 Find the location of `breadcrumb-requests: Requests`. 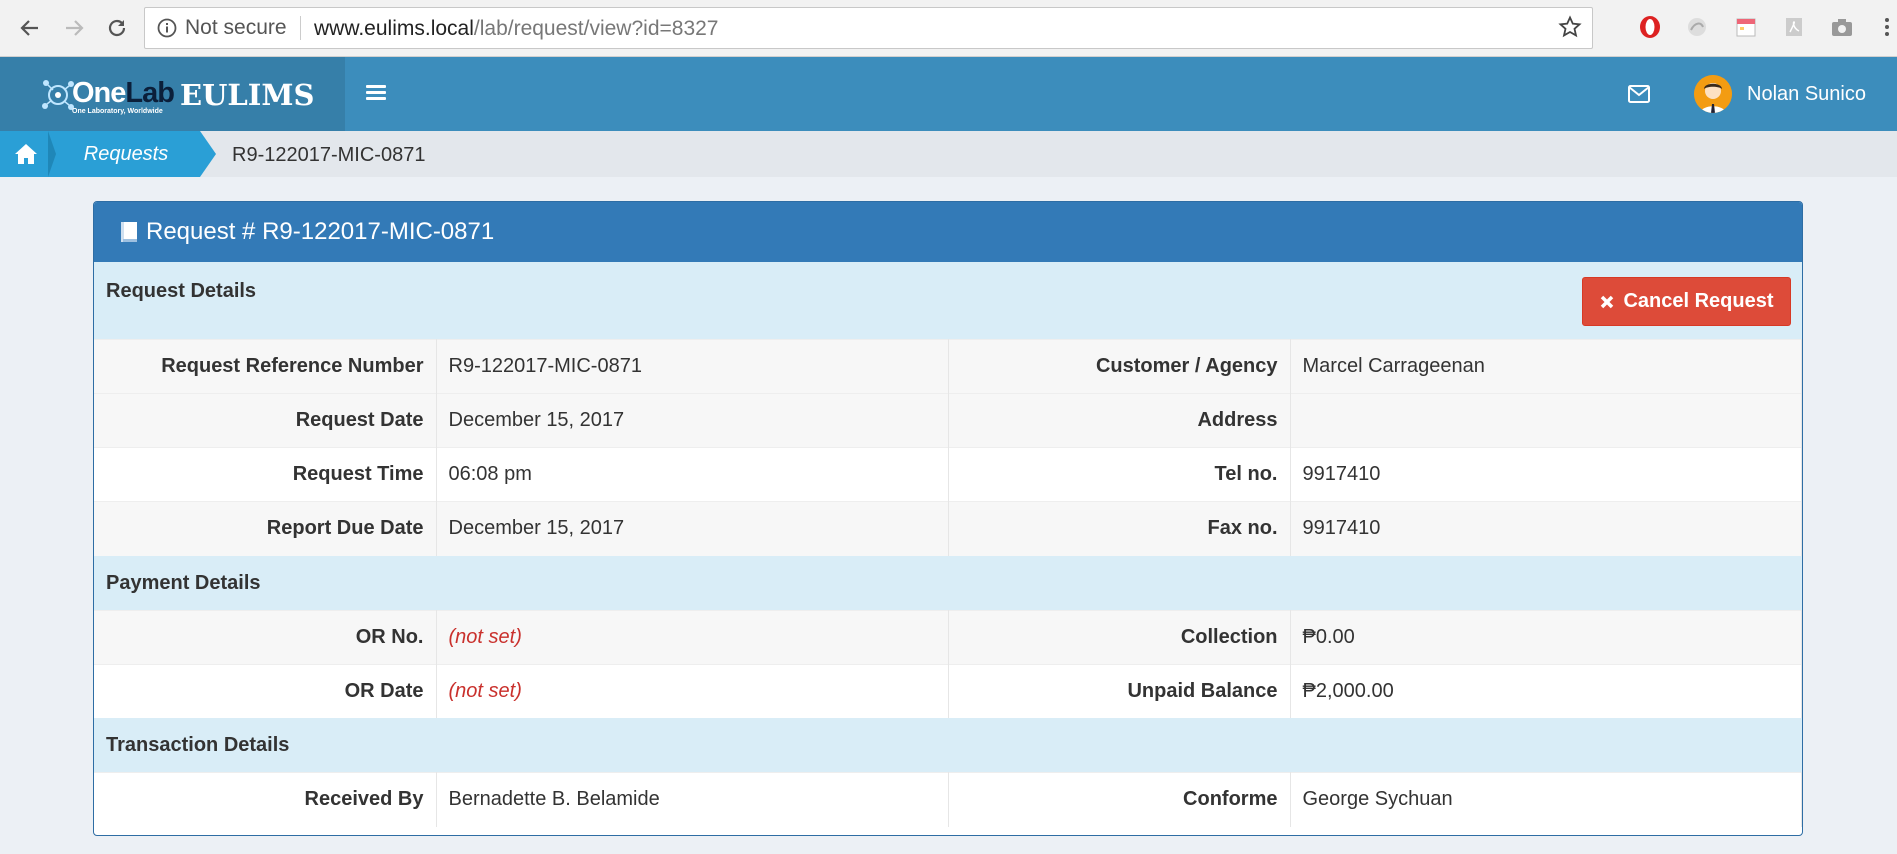

breadcrumb-requests: Requests is located at coordinates (134, 154).